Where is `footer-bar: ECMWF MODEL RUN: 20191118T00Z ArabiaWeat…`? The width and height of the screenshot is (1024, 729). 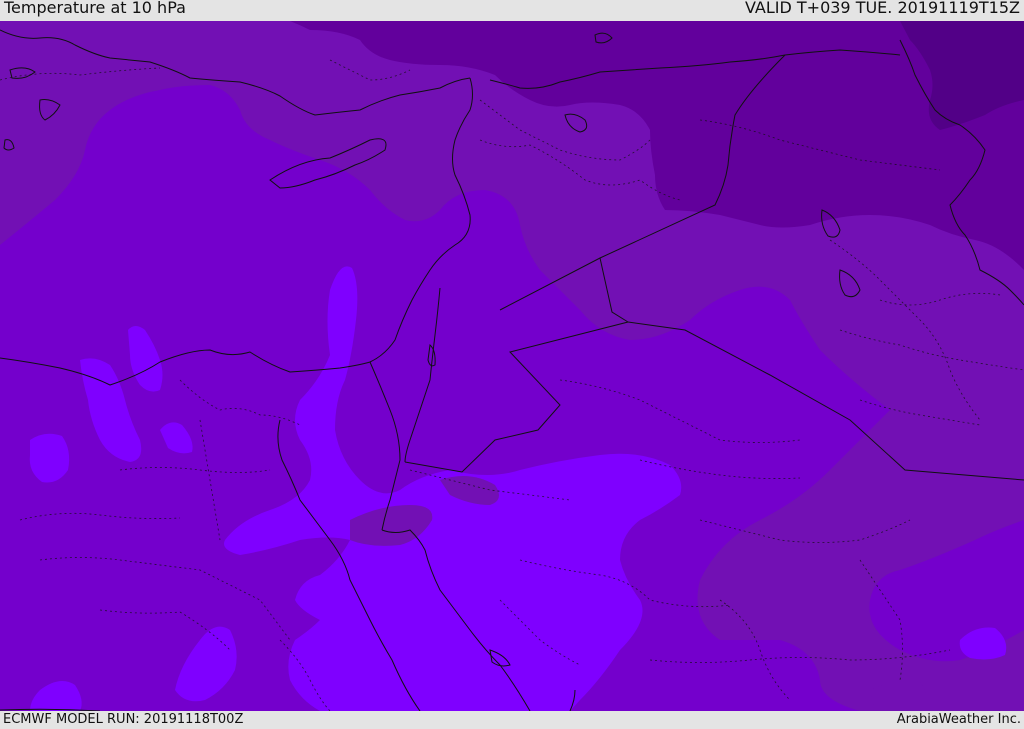
footer-bar: ECMWF MODEL RUN: 20191118T00Z ArabiaWeat… is located at coordinates (512, 720).